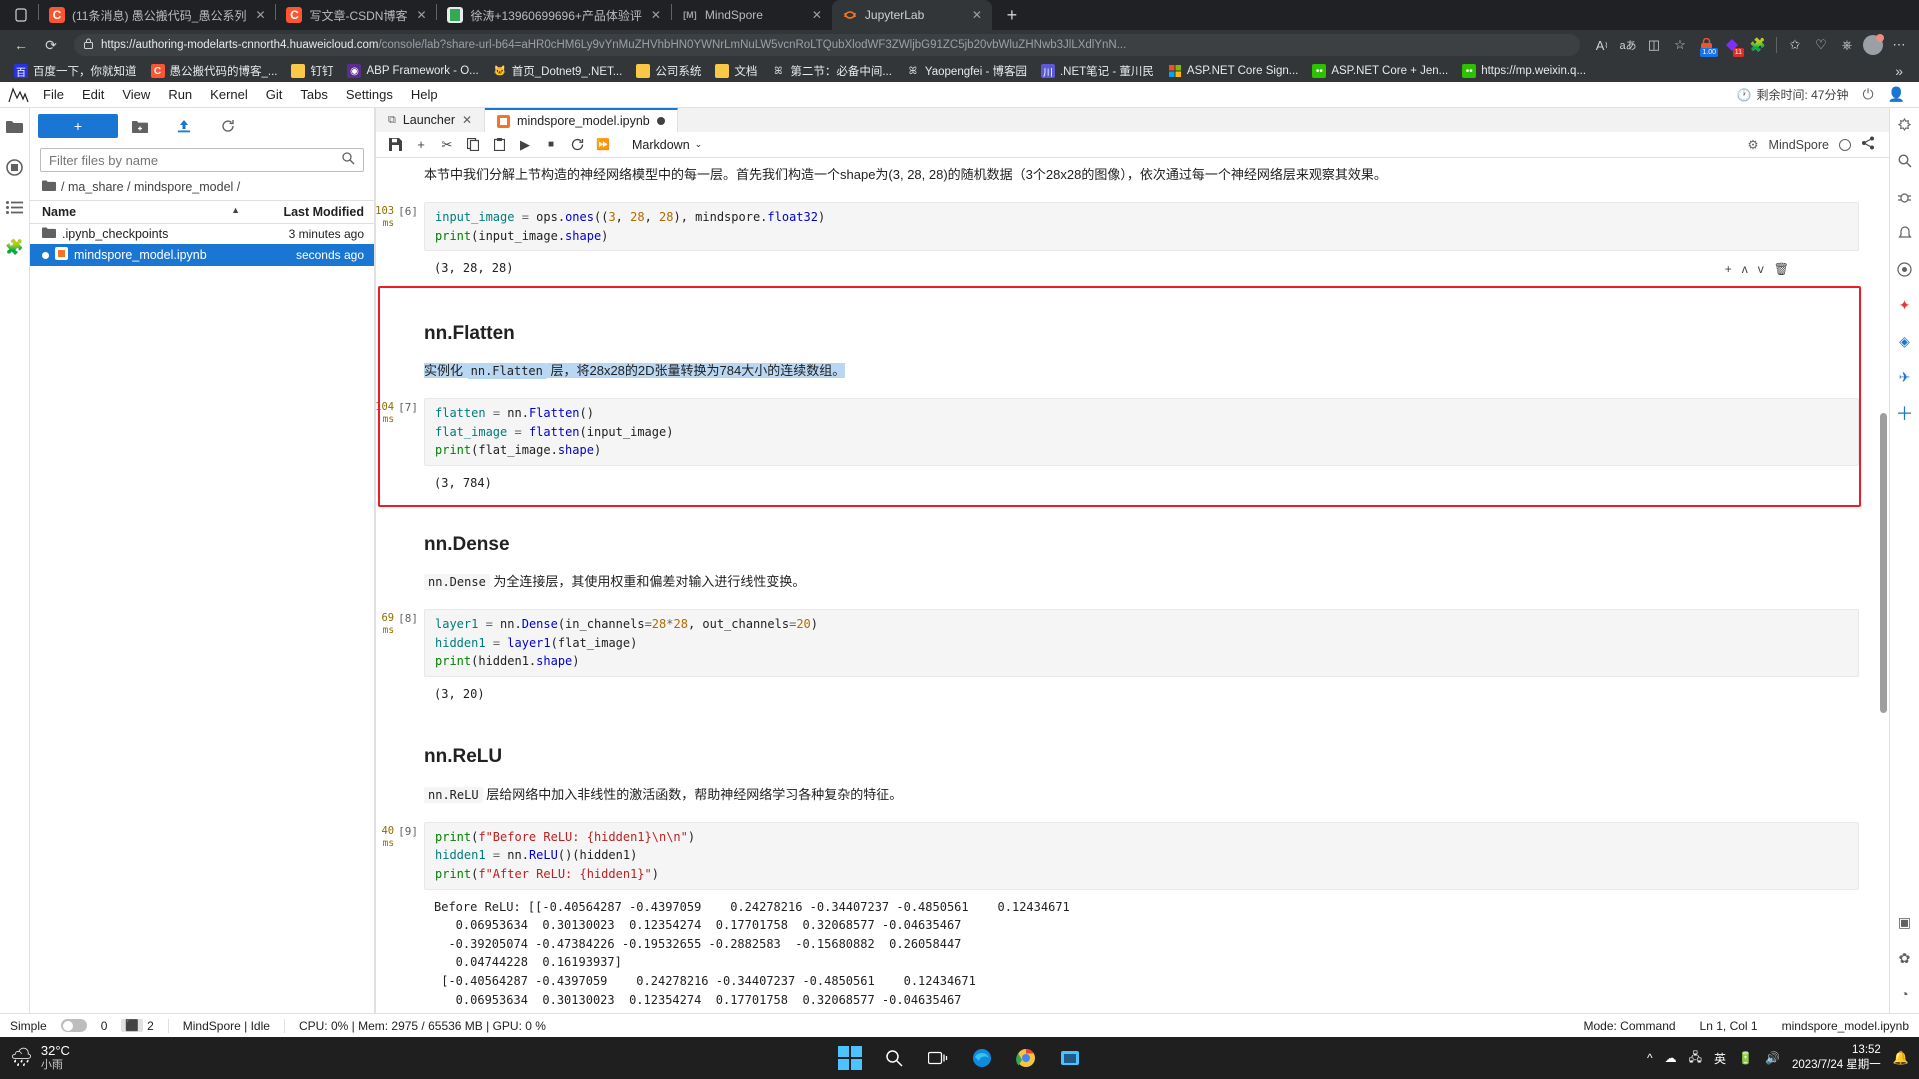 The image size is (1919, 1079). I want to click on insert-cell-icon: +, so click(421, 145).